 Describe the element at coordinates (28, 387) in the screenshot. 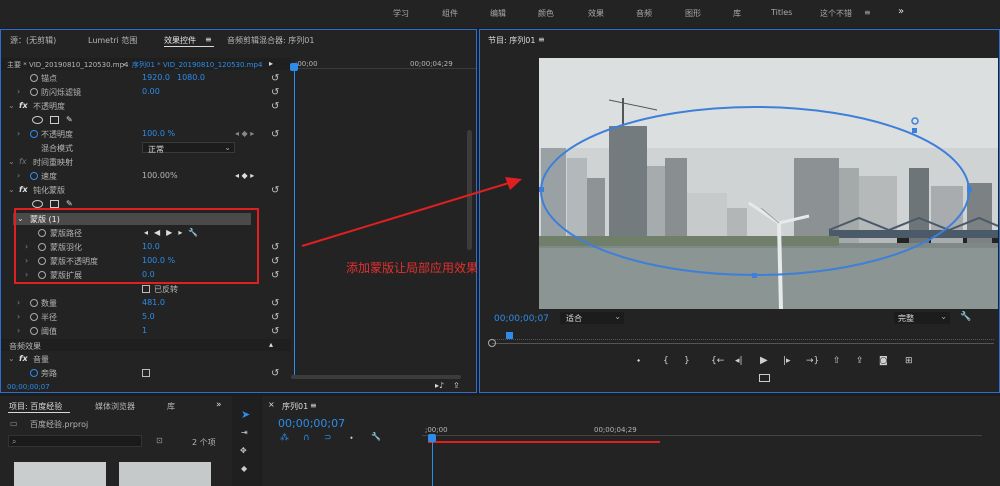

I see `panel-timecode: 00;00;00;07` at that location.